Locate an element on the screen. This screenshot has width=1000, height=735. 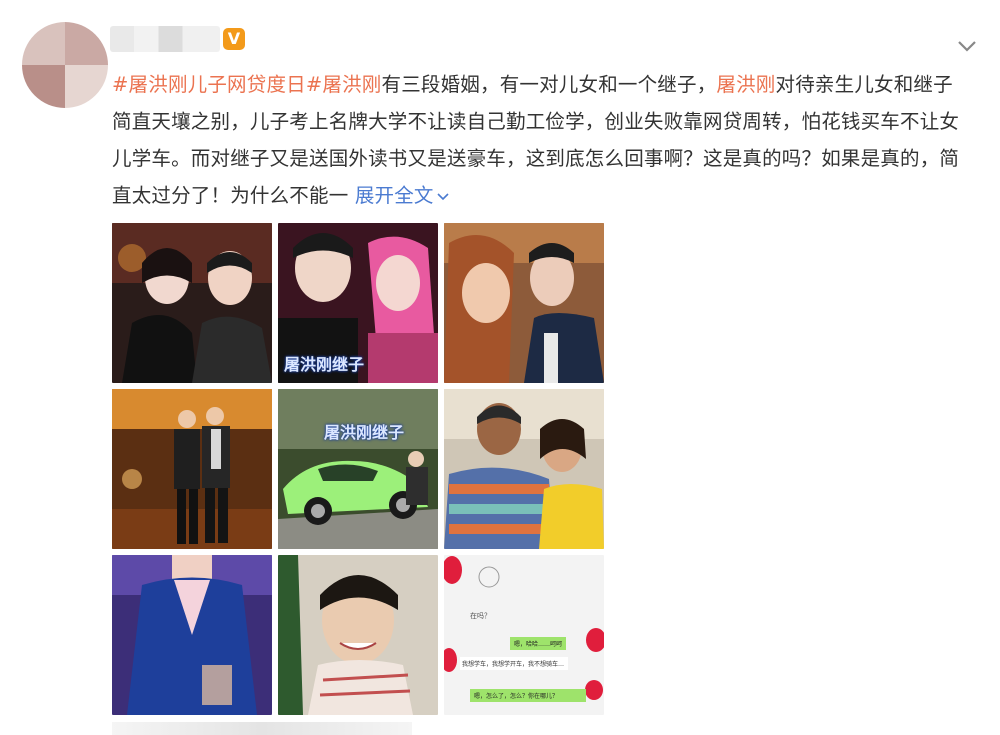
photo-man-blue-suit is located at coordinates (192, 635).